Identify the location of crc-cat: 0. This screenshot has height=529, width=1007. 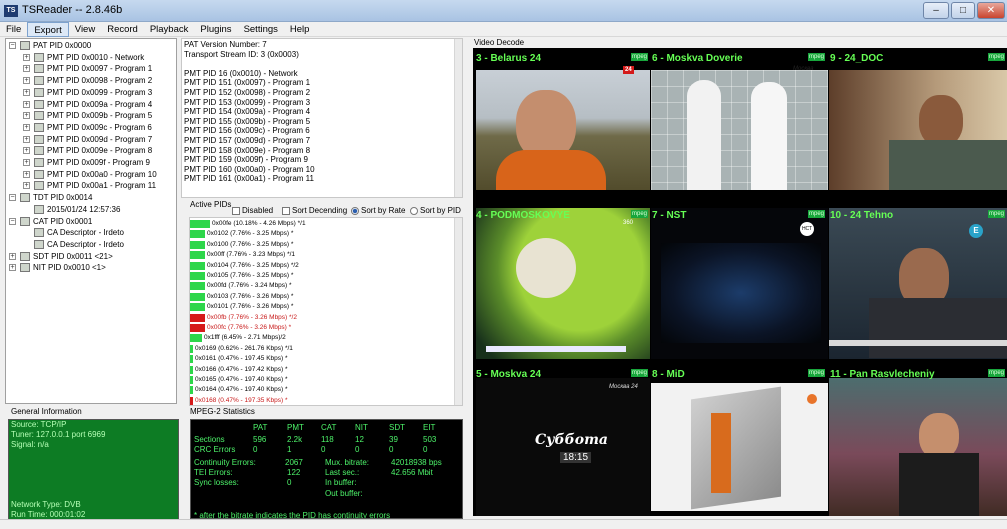
(323, 449).